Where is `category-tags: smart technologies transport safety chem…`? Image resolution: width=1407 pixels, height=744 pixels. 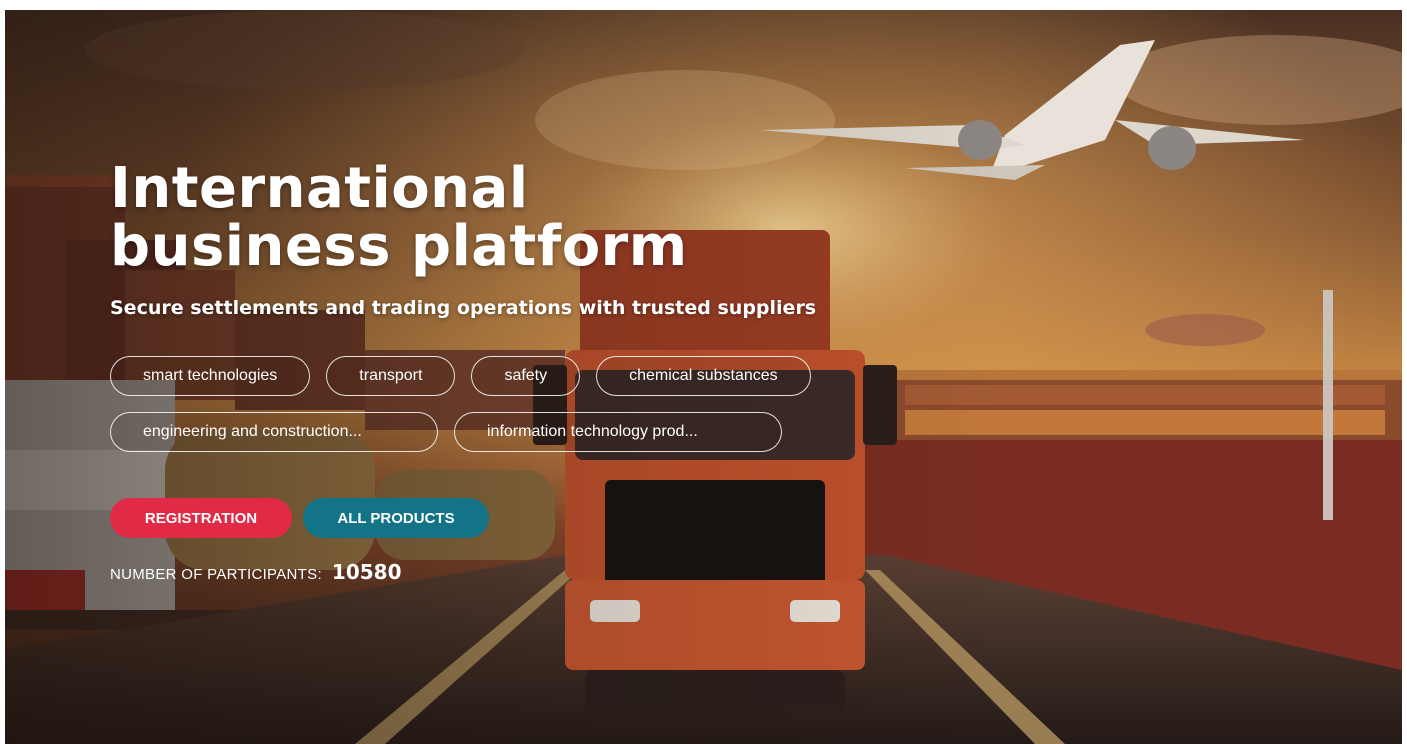 category-tags: smart technologies transport safety chem… is located at coordinates (510, 404).